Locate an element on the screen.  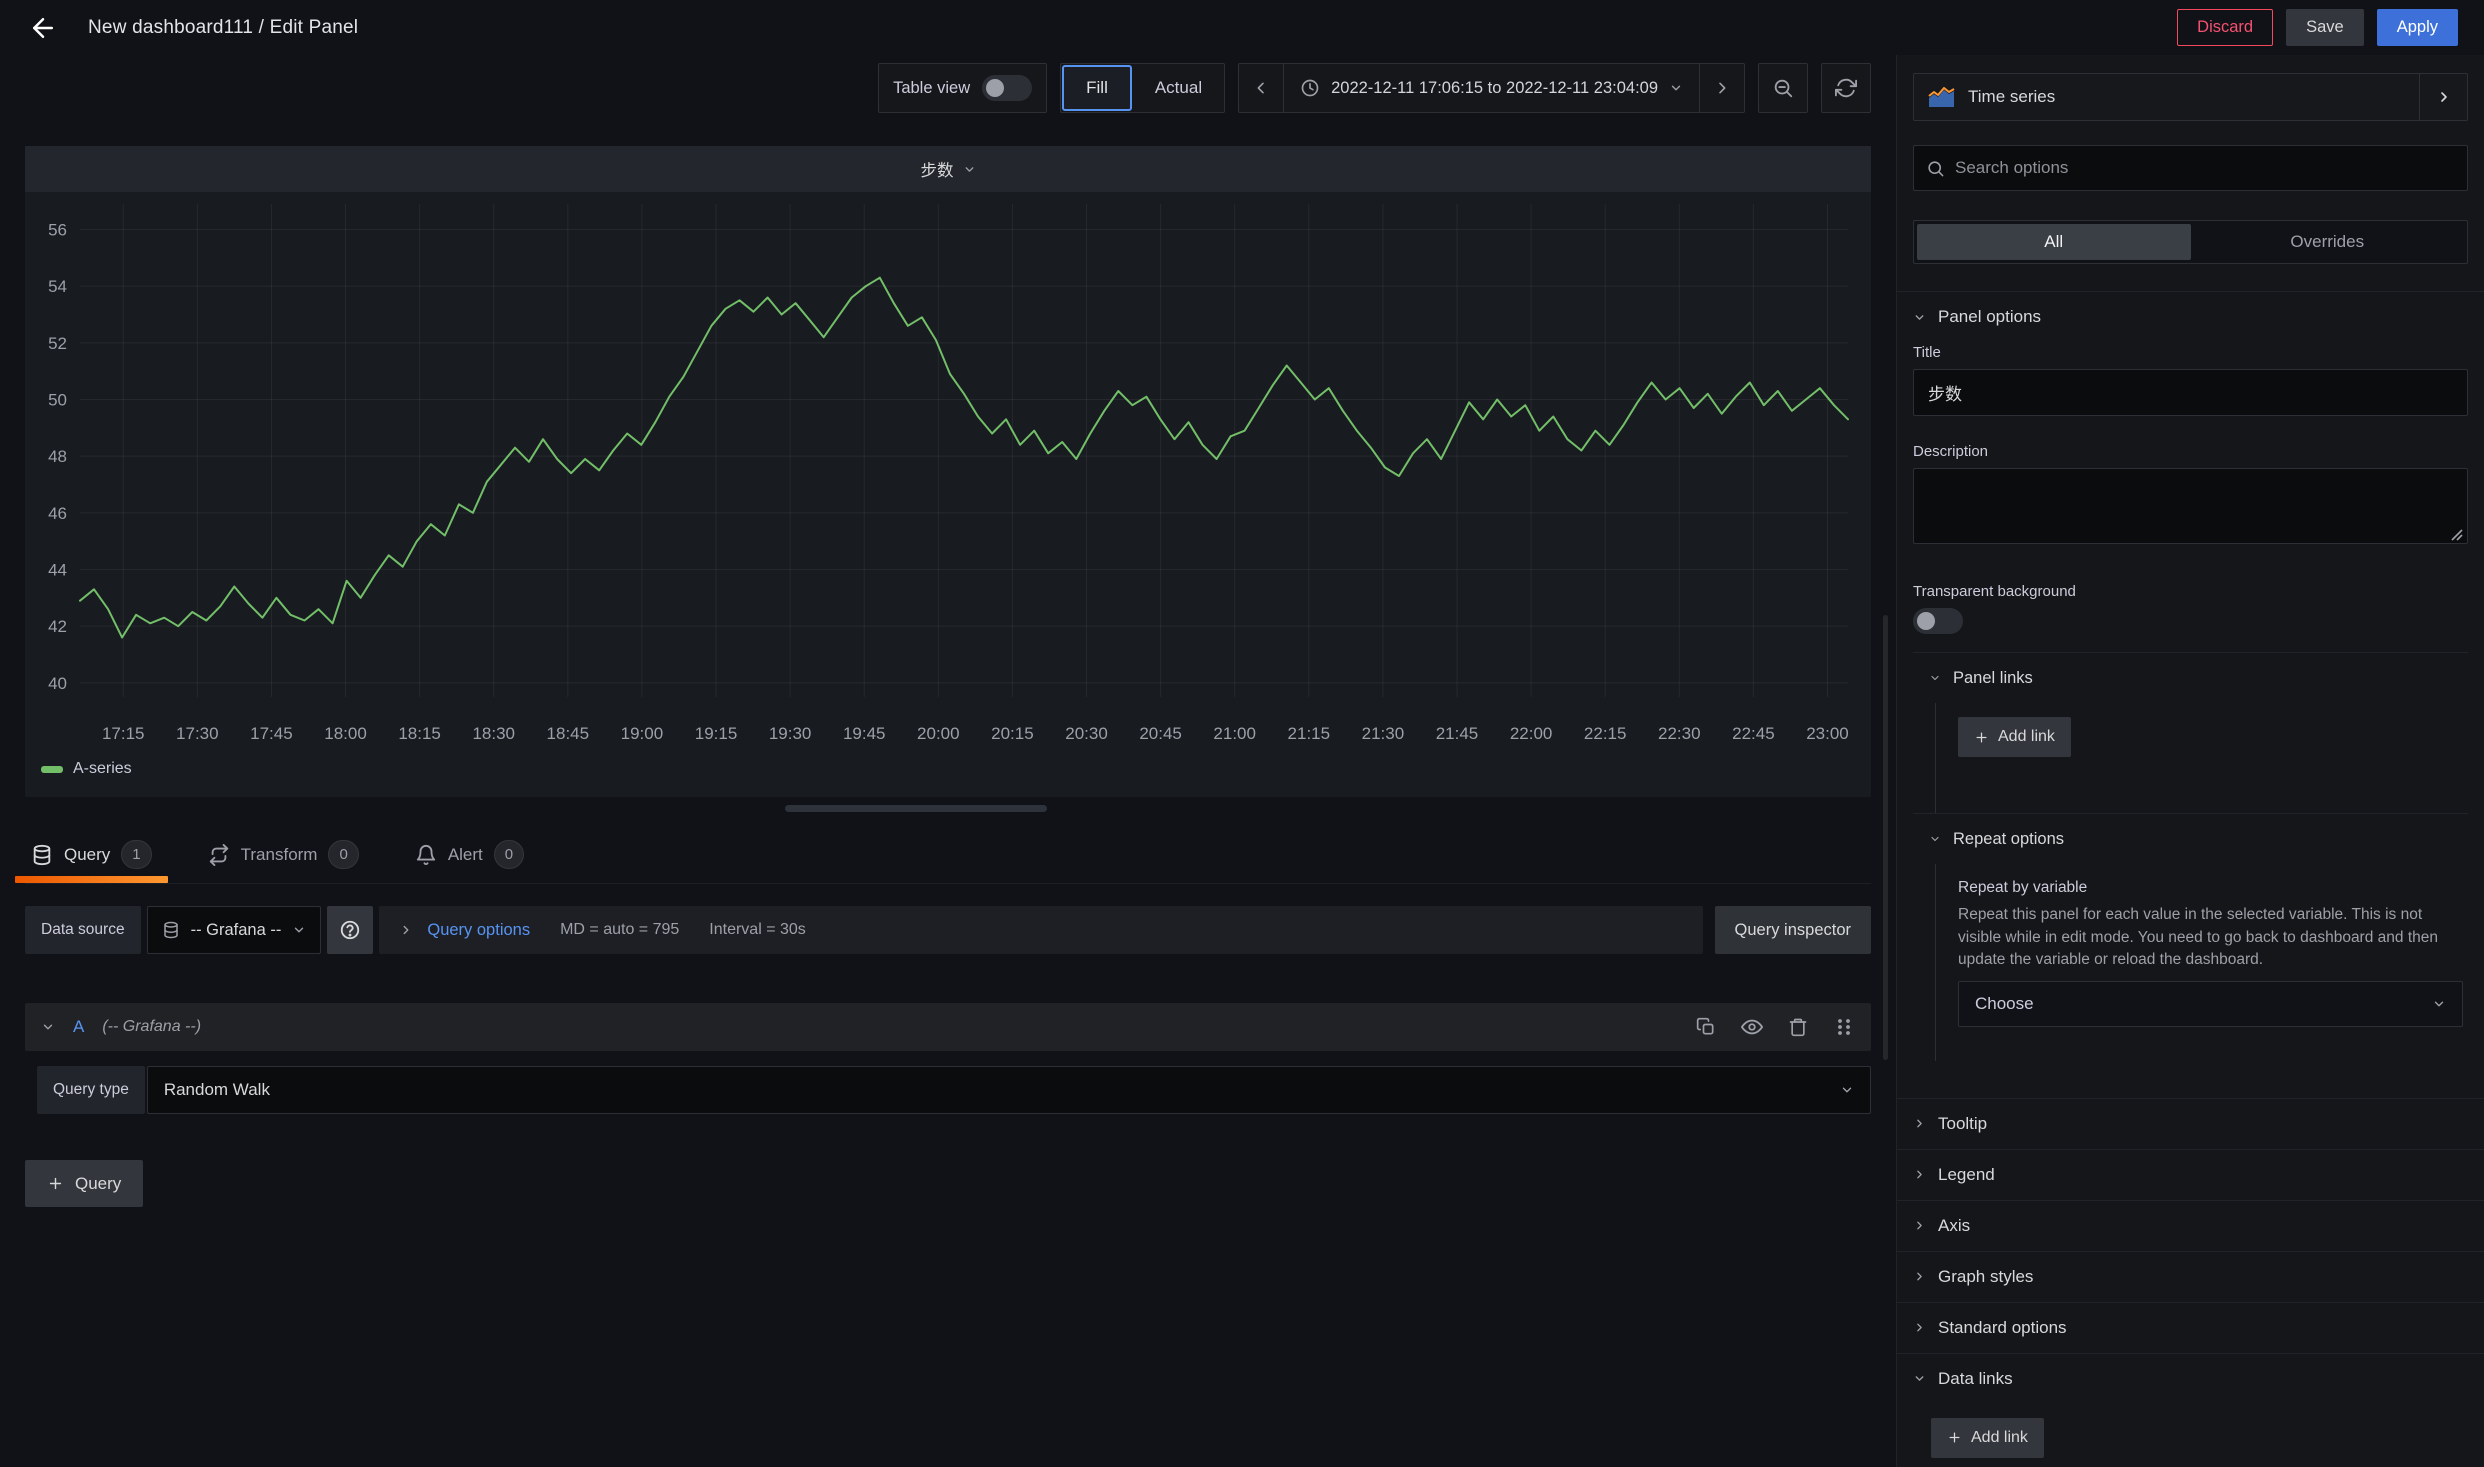
back-arrow-icon is located at coordinates (43, 28).